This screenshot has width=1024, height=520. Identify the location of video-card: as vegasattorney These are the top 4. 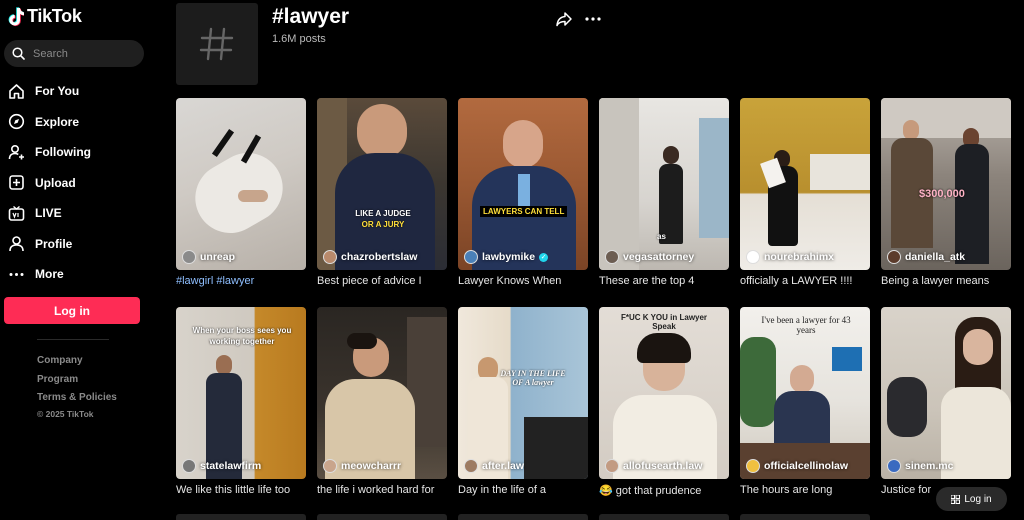
(664, 192).